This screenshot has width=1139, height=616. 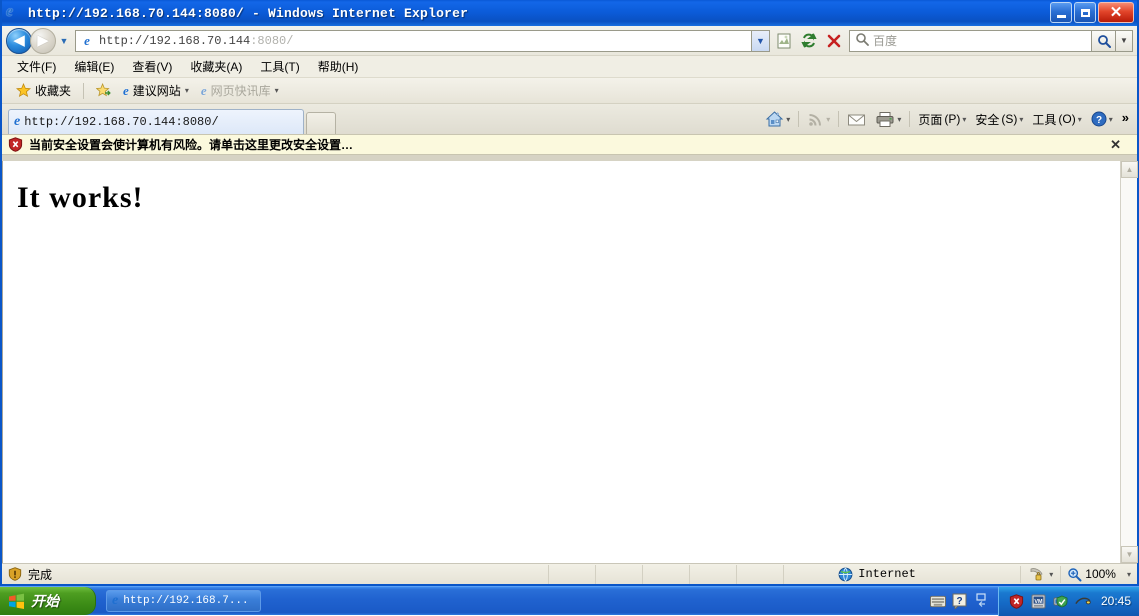 I want to click on forward-button: ▶, so click(x=43, y=41).